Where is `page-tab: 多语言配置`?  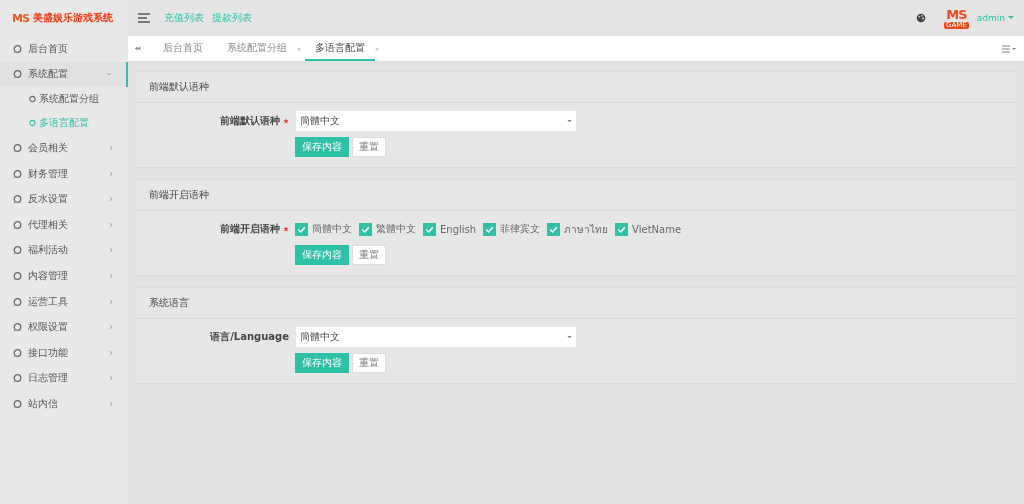
page-tab: 多语言配置 is located at coordinates (340, 48).